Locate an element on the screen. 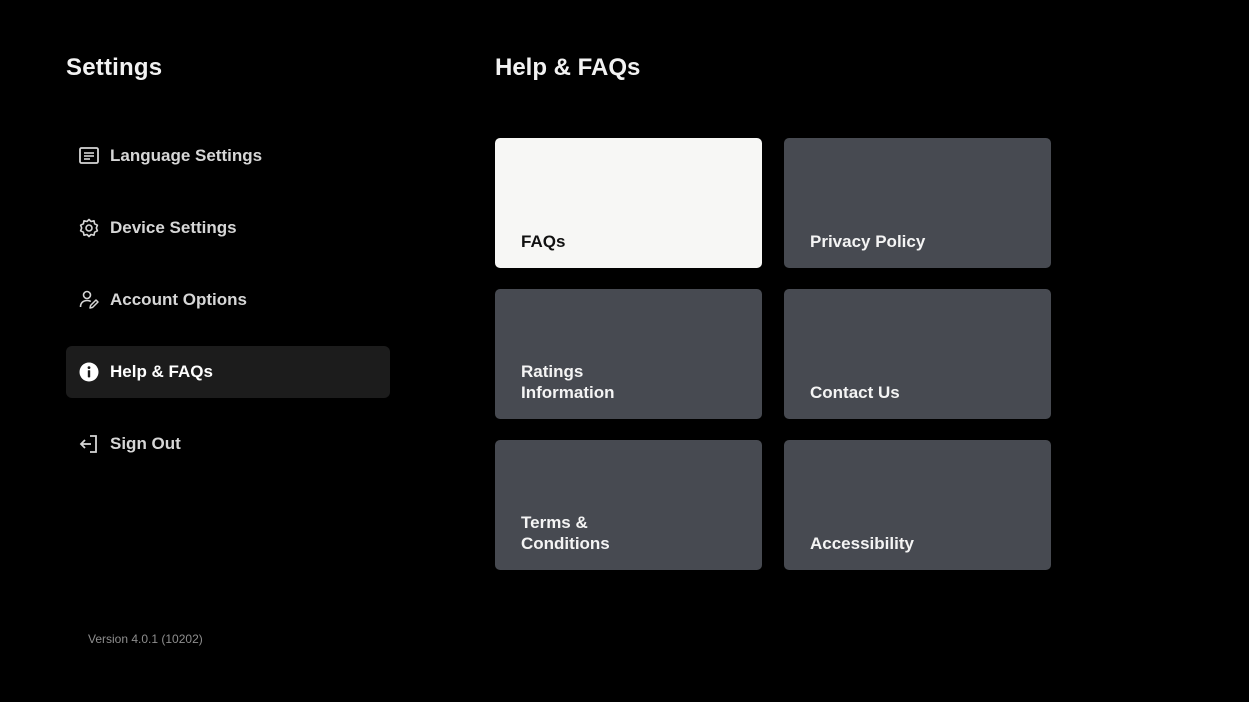  tile-accessibility: Accessibility is located at coordinates (917, 505).